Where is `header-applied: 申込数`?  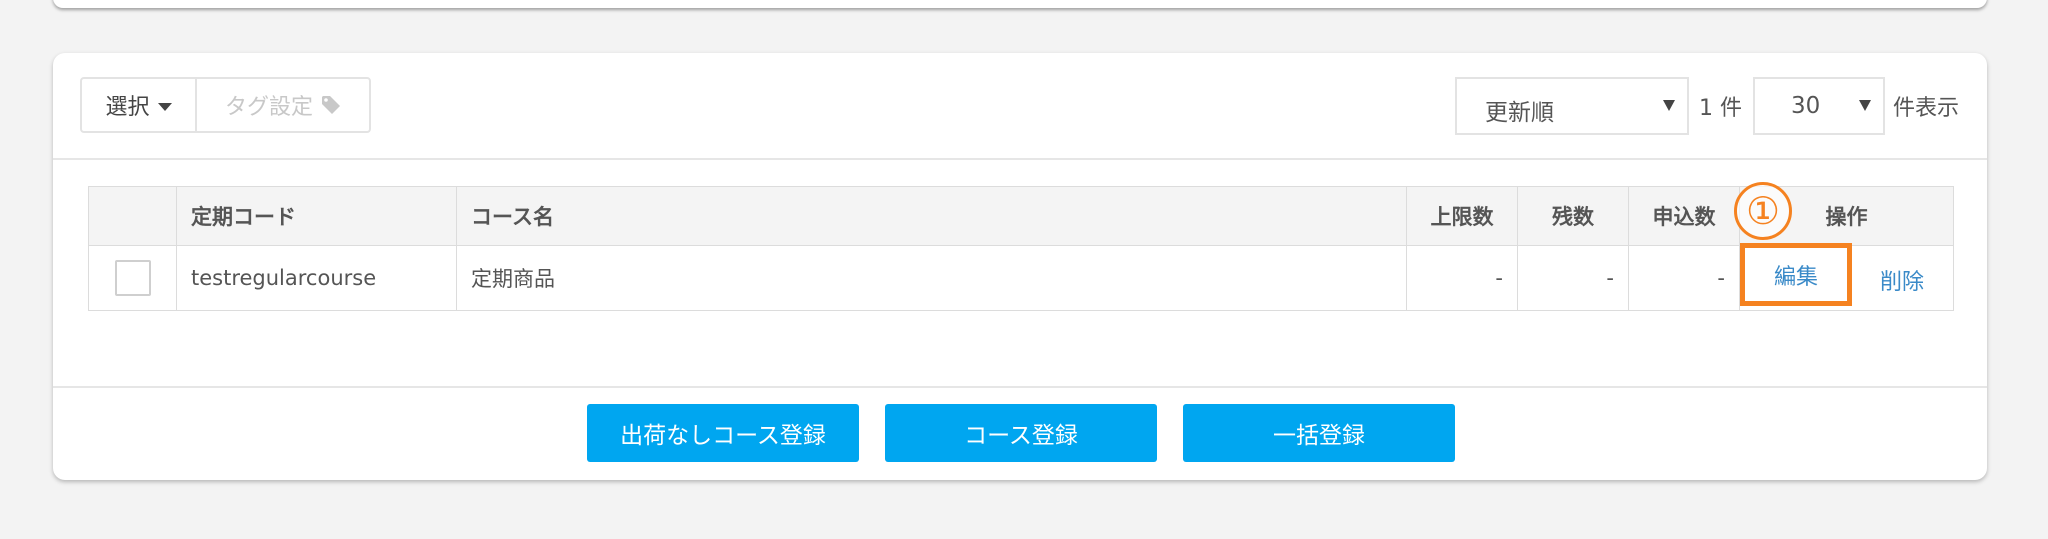 header-applied: 申込数 is located at coordinates (1684, 216).